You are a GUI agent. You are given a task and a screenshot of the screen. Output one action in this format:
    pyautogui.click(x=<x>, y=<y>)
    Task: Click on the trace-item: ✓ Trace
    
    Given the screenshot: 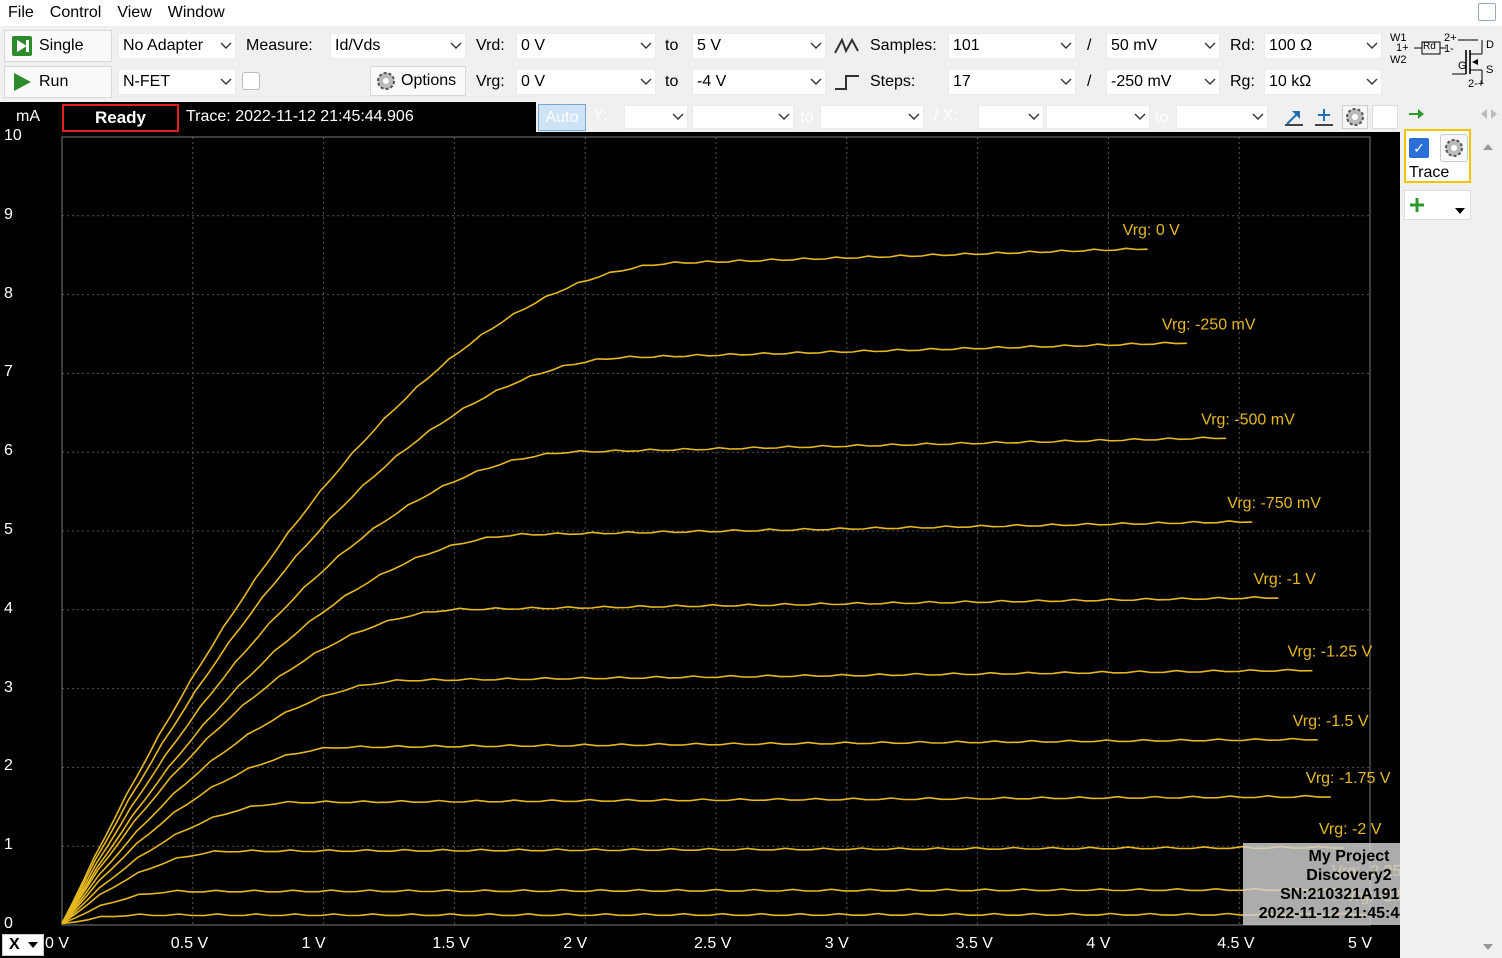 What is the action you would take?
    pyautogui.click(x=1437, y=156)
    